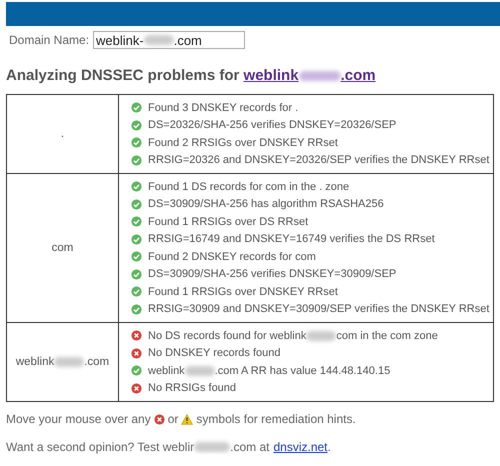 The width and height of the screenshot is (500, 466). What do you see at coordinates (250, 447) in the screenshot?
I see `second-opinion-text: .com at` at bounding box center [250, 447].